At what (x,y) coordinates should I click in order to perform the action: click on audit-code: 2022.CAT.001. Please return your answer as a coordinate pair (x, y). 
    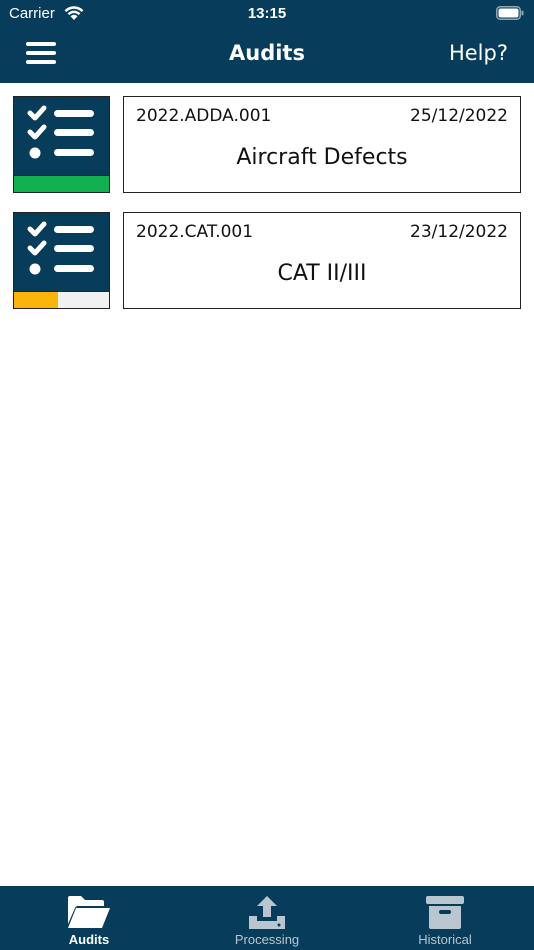
    Looking at the image, I should click on (195, 232).